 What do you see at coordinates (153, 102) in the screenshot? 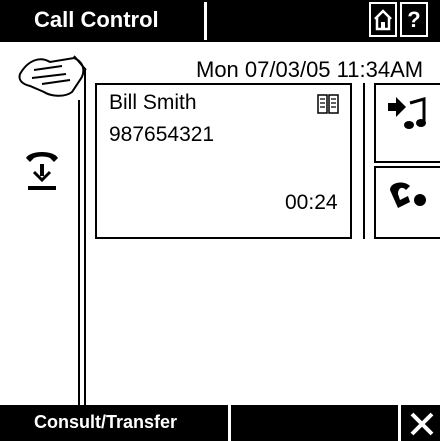
I see `caller-name: Bill Smith` at bounding box center [153, 102].